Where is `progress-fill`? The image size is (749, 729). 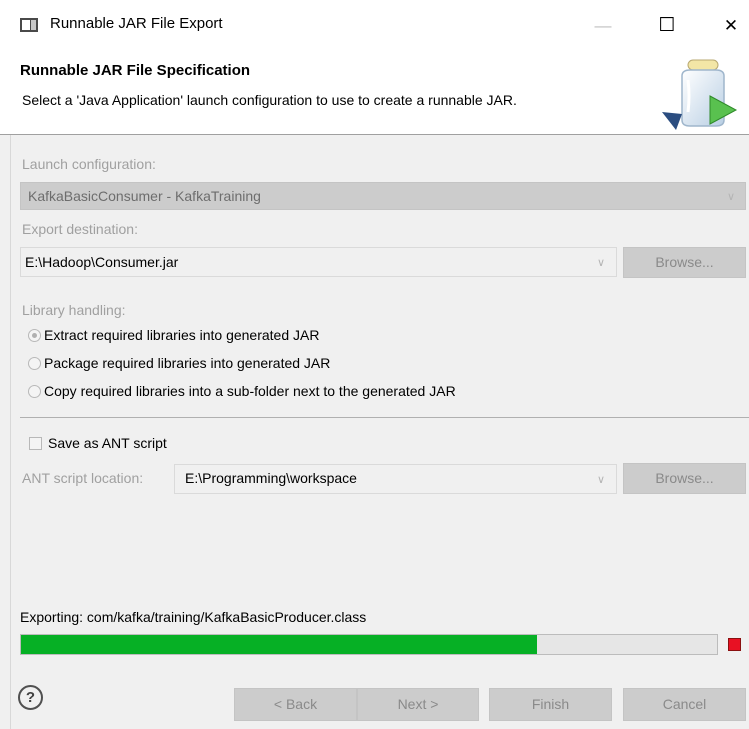
progress-fill is located at coordinates (279, 644).